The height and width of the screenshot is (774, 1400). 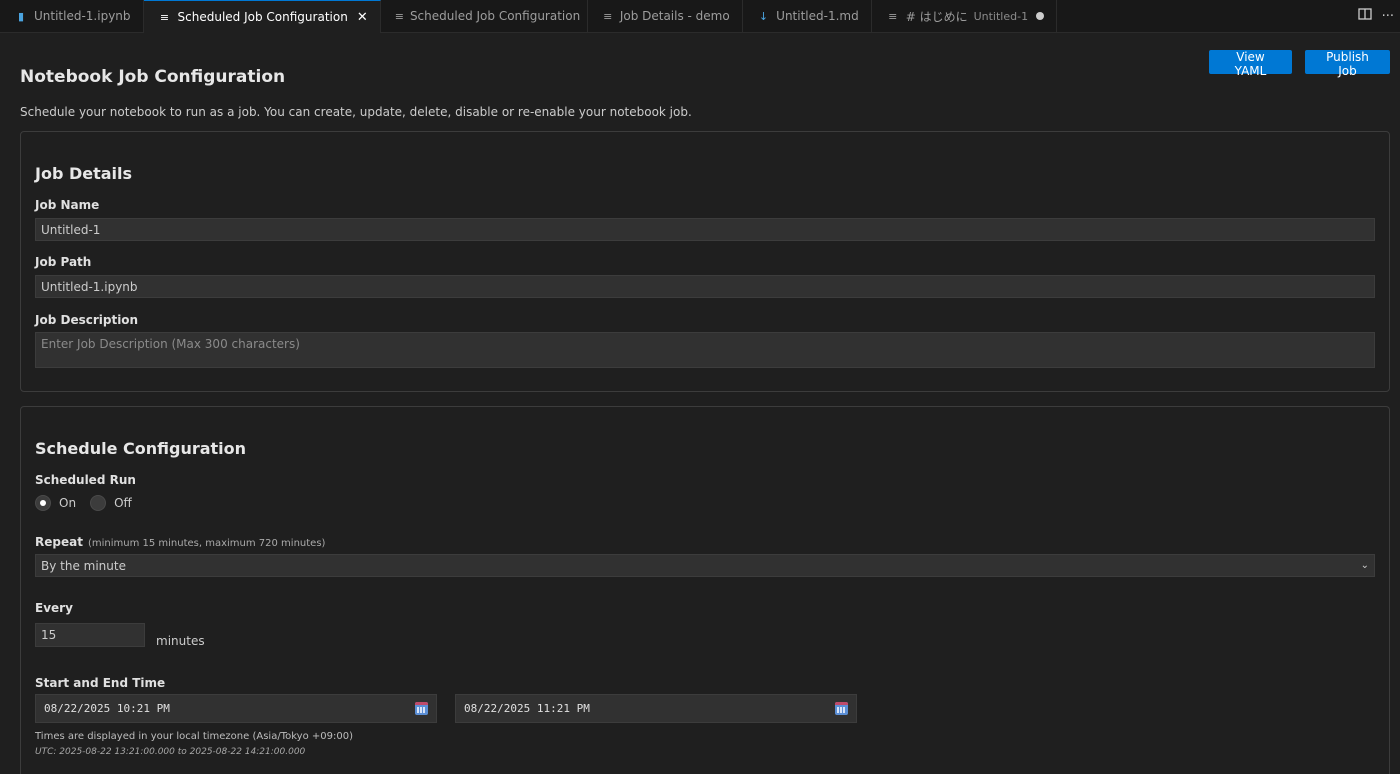 I want to click on publish-job-button: Publish Job, so click(x=1347, y=64).